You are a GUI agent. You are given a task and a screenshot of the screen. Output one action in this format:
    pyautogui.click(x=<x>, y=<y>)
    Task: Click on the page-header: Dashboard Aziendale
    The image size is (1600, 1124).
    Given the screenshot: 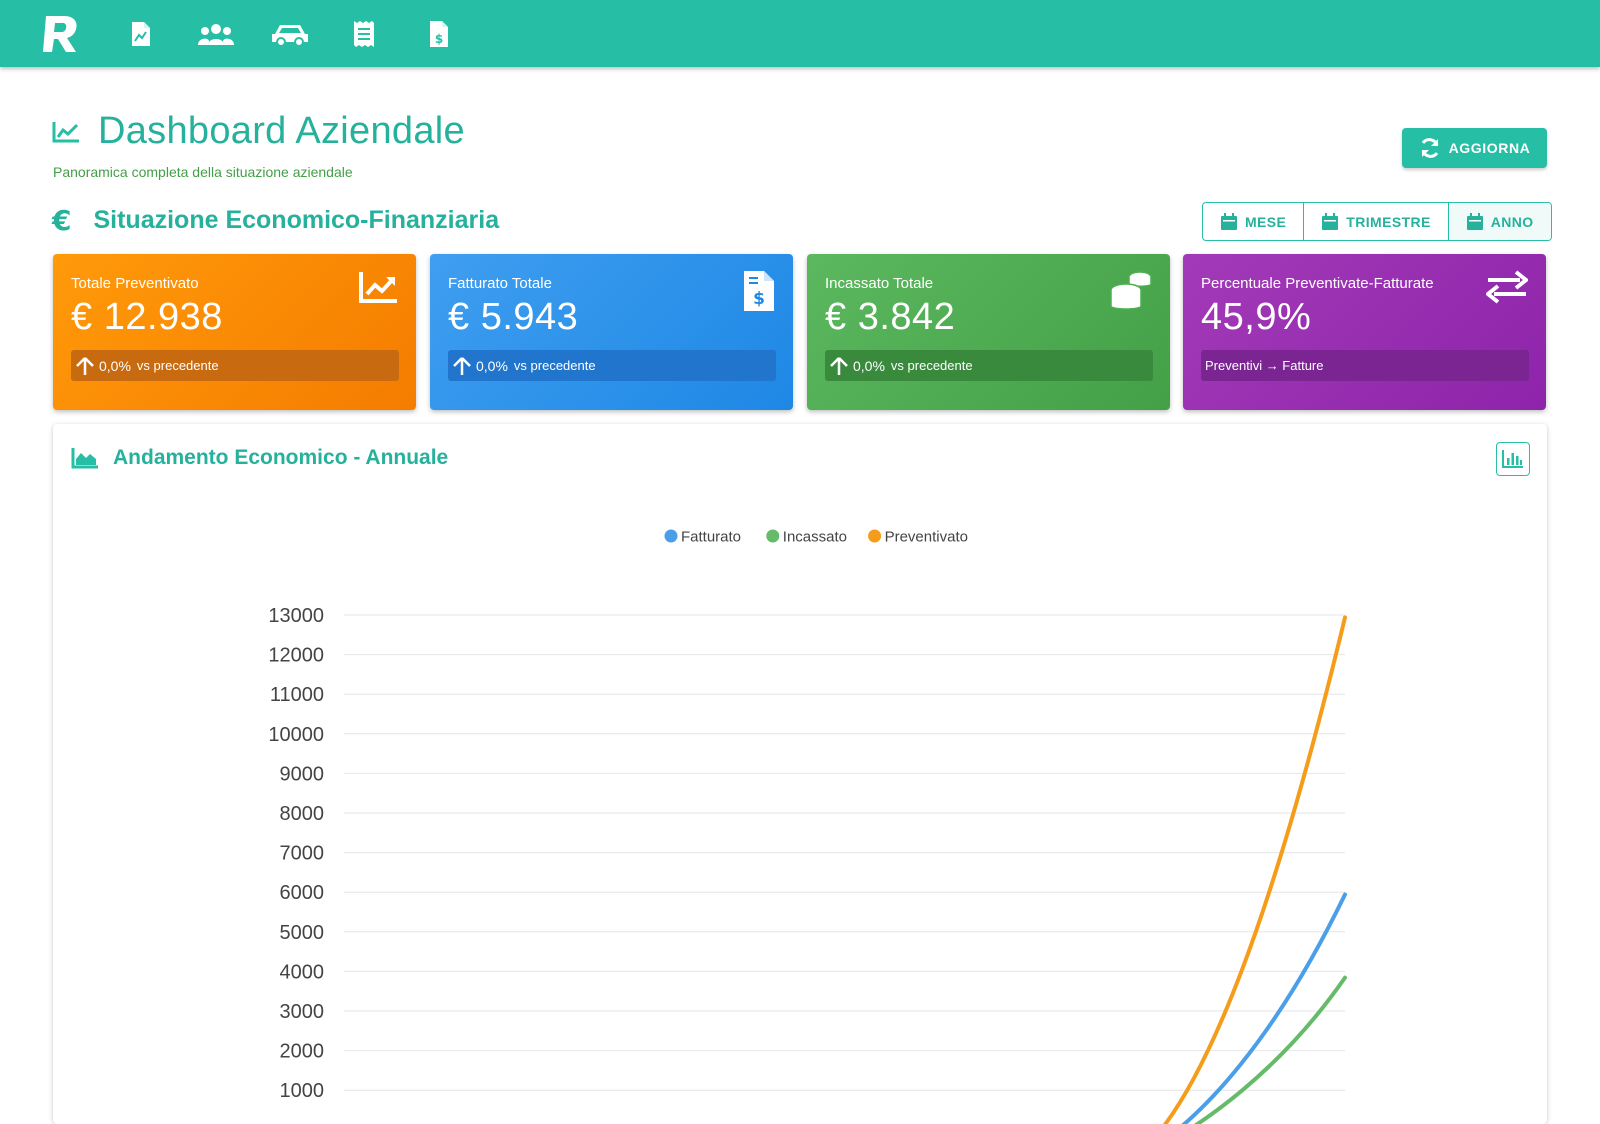 What is the action you would take?
    pyautogui.click(x=258, y=131)
    